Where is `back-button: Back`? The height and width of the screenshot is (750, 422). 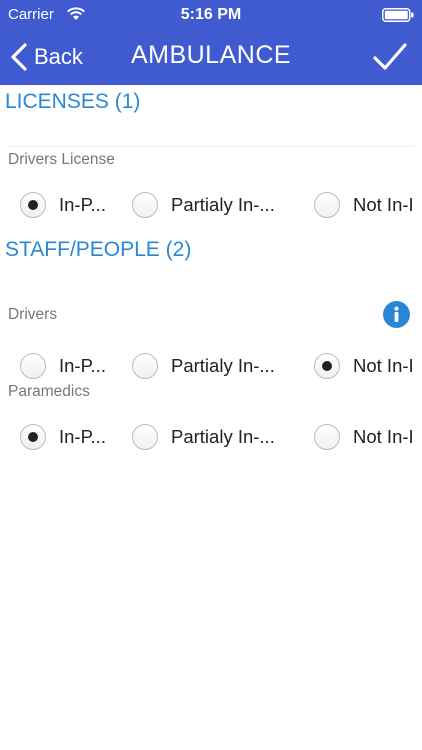
back-button: Back is located at coordinates (46, 57).